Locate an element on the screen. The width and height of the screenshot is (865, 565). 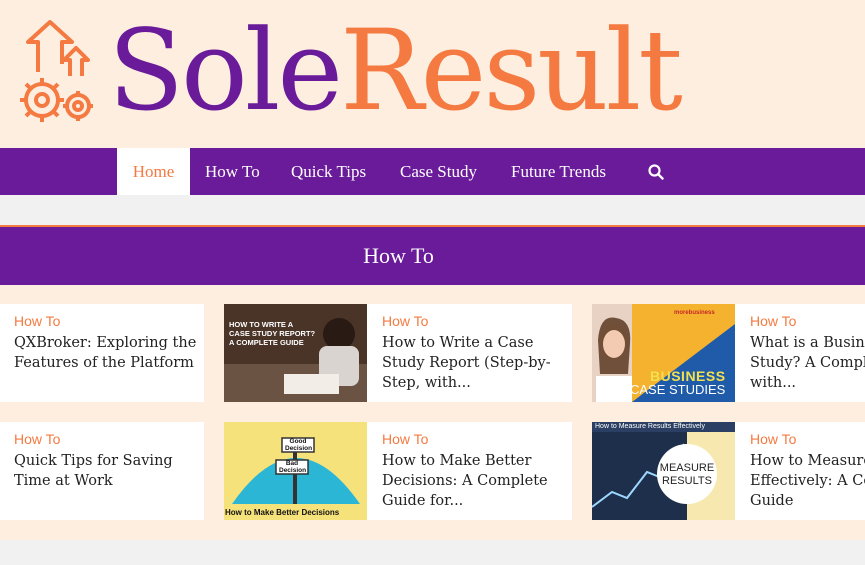
search-icon is located at coordinates (656, 172).